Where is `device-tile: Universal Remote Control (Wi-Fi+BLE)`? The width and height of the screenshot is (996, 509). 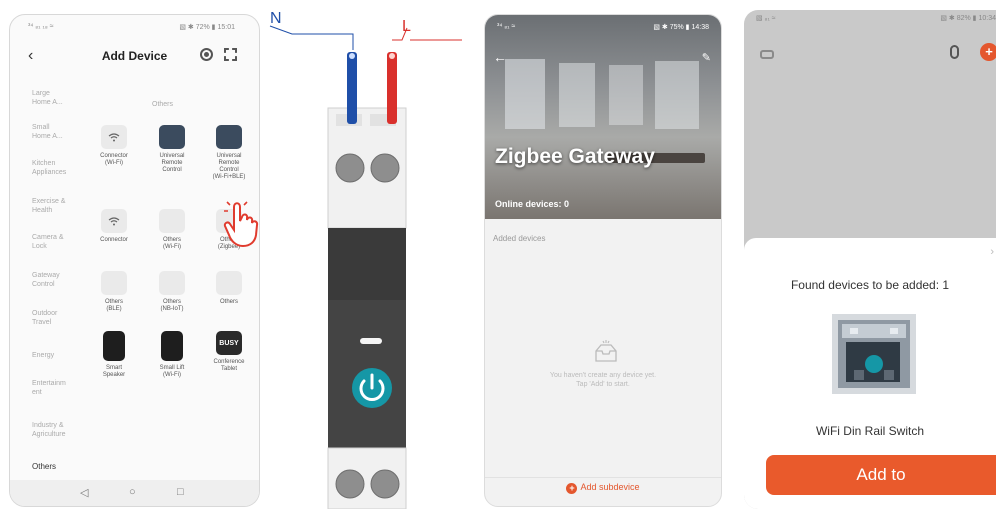
device-tile: Universal Remote Control (Wi-Fi+BLE) is located at coordinates (229, 153).